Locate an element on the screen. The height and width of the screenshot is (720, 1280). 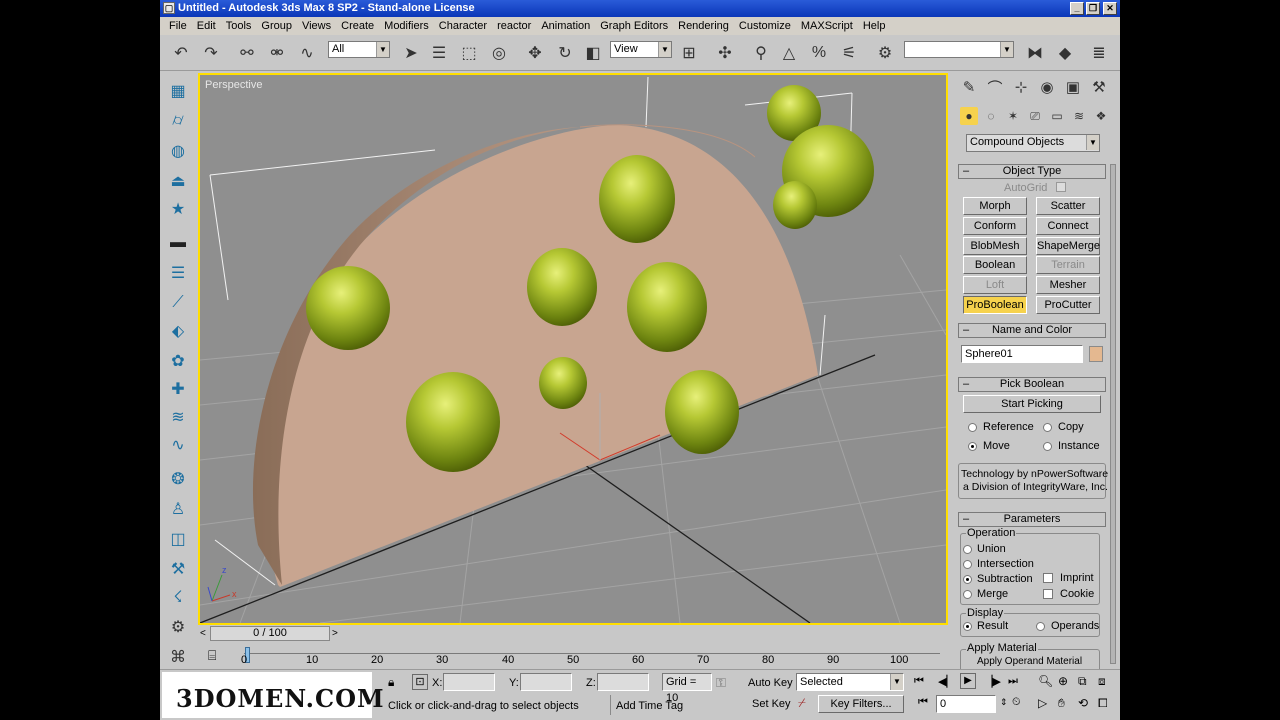
align-icon: ◆ is located at coordinates (1065, 53).